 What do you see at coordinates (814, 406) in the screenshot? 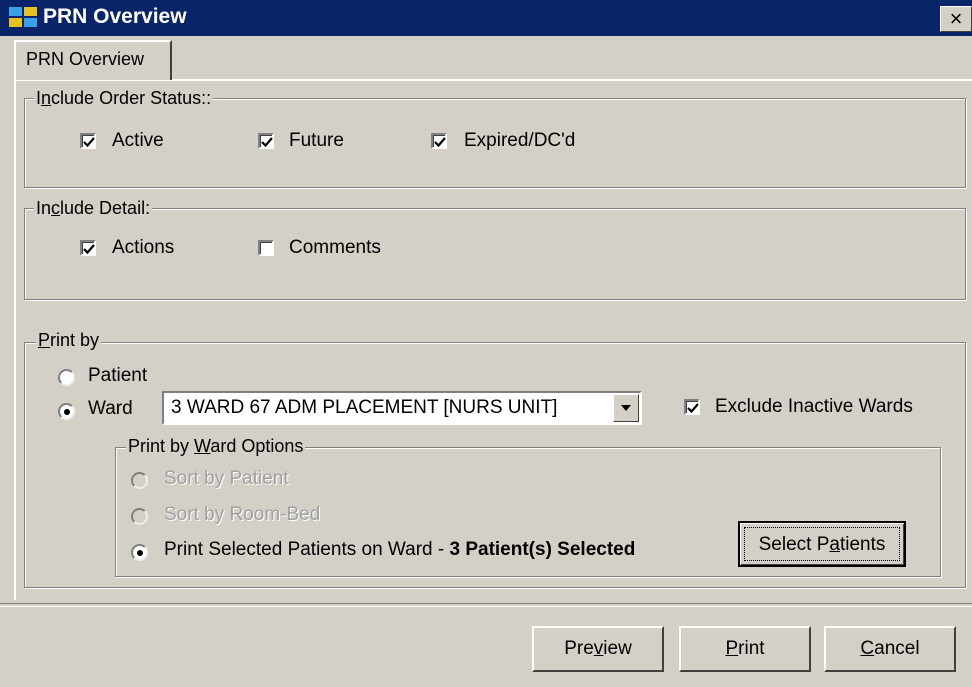
I see `exclude-inactive-wards-label: Exclude Inactive Wards` at bounding box center [814, 406].